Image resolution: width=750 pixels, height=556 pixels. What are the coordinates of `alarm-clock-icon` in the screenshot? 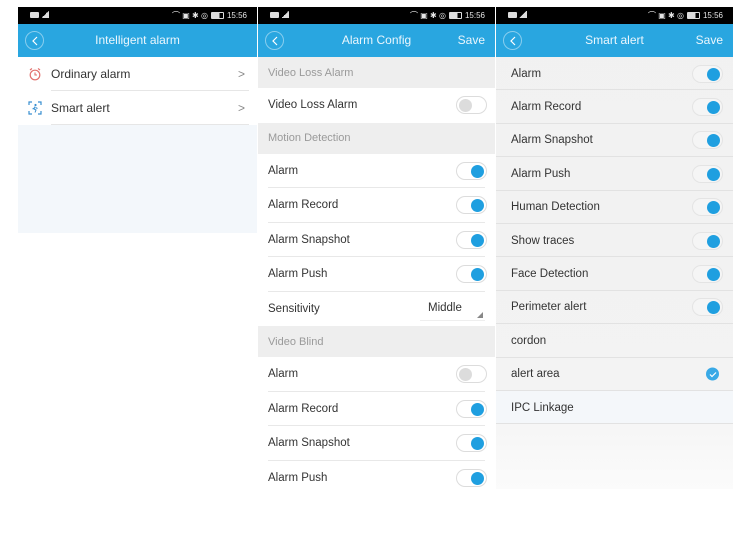 It's located at (35, 74).